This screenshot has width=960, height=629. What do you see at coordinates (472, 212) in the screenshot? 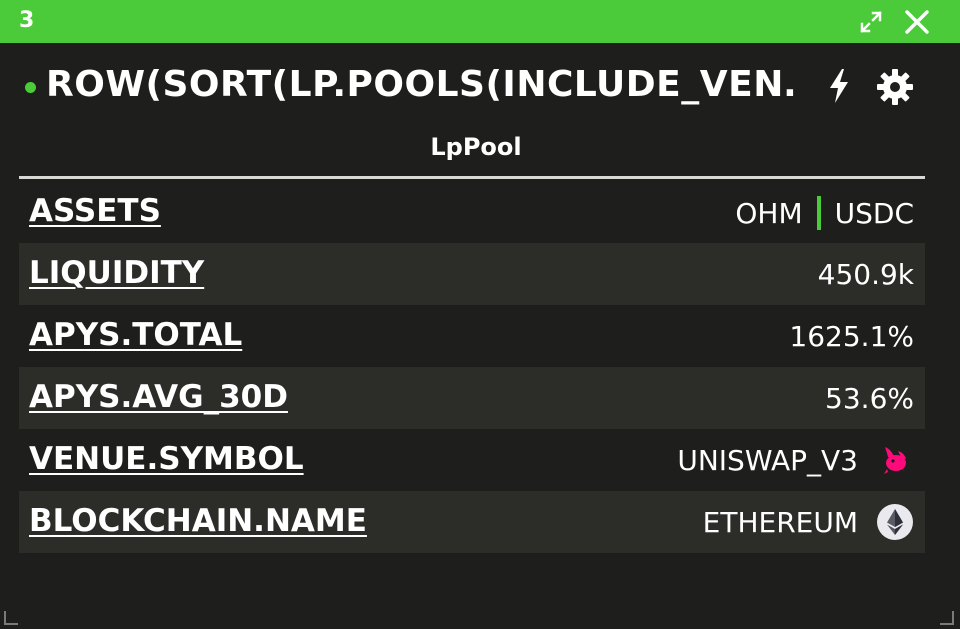
I see `table-row: ASSETS OHM USDC` at bounding box center [472, 212].